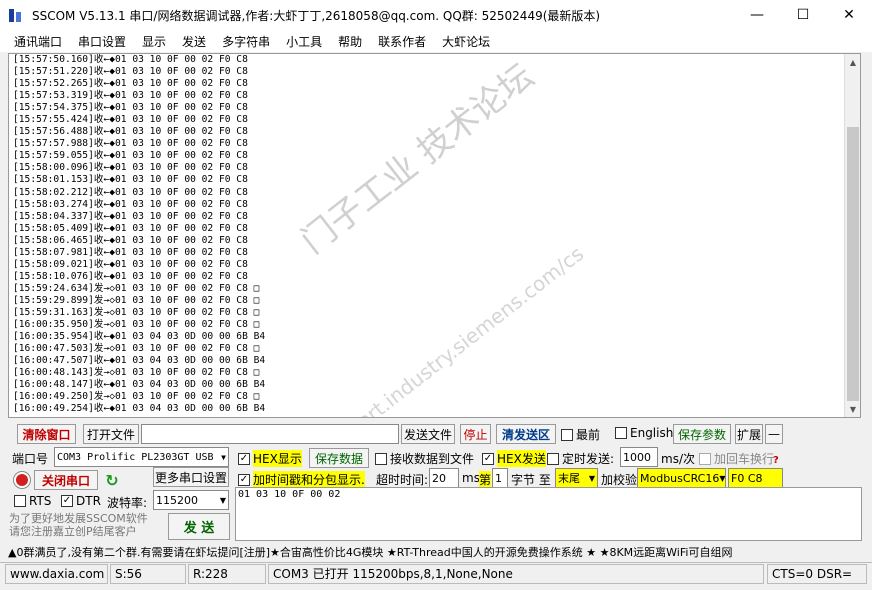 This screenshot has width=872, height=590. I want to click on interval-input: 1000, so click(639, 457).